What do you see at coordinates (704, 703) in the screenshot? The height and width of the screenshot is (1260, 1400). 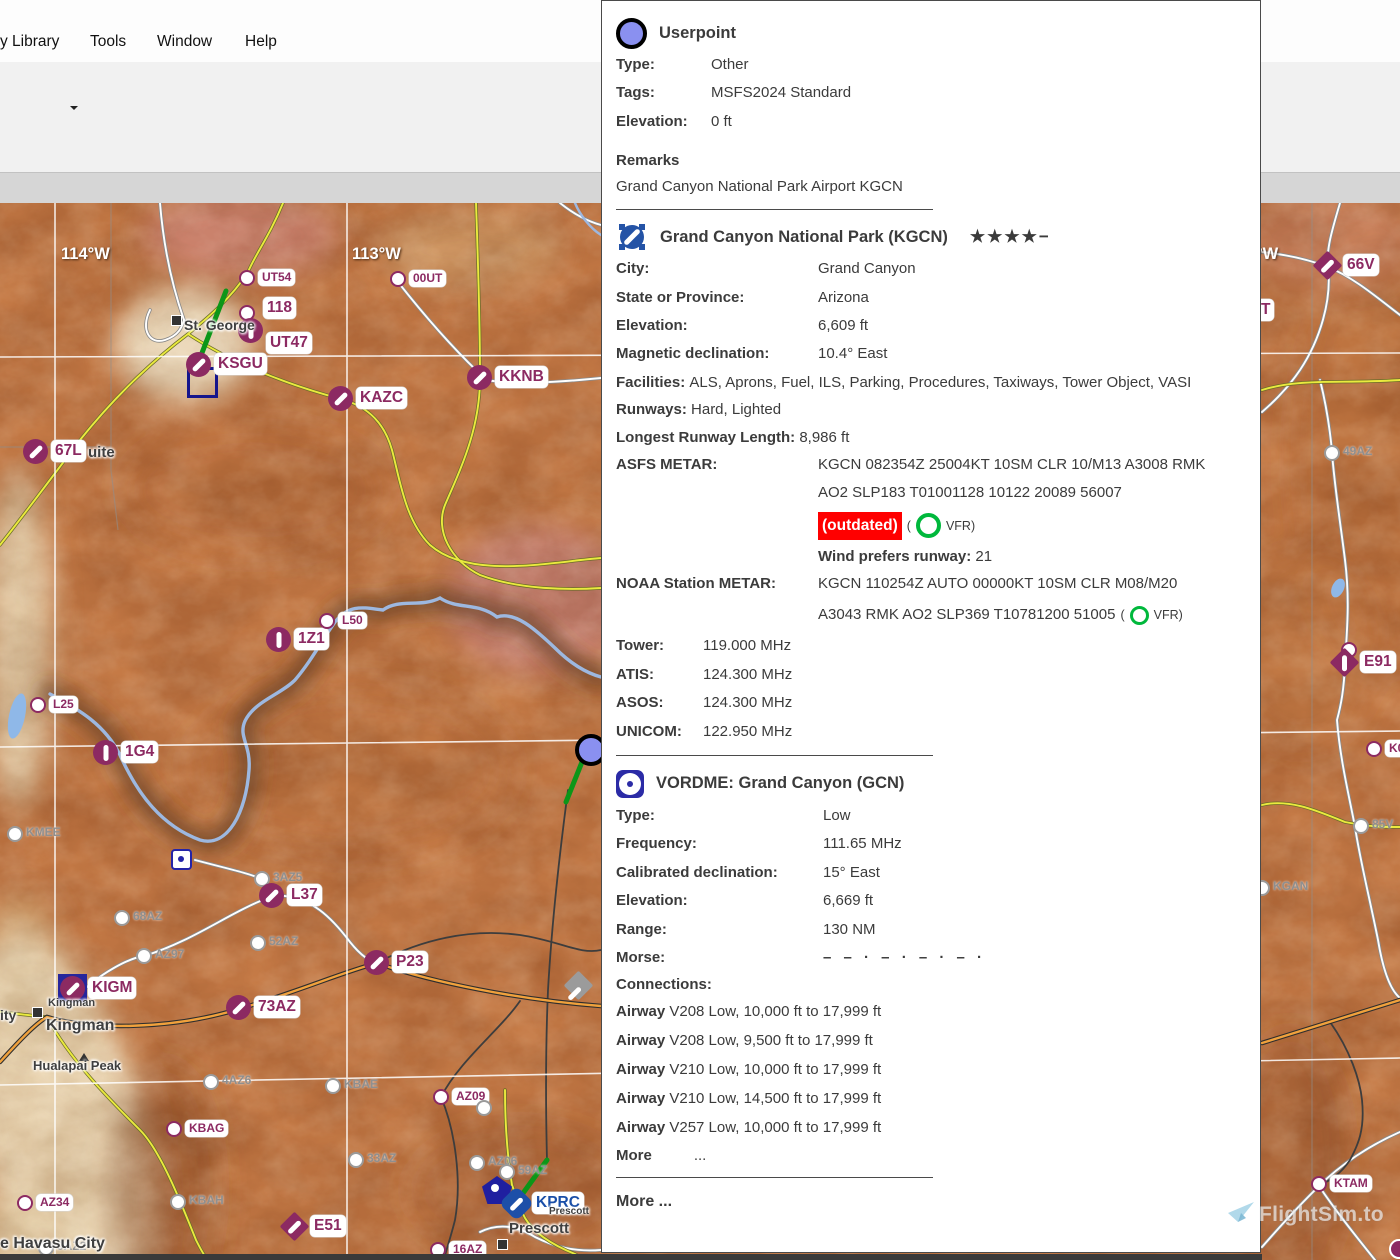 I see `frequency-row: ASOS: 124.300 MHz` at bounding box center [704, 703].